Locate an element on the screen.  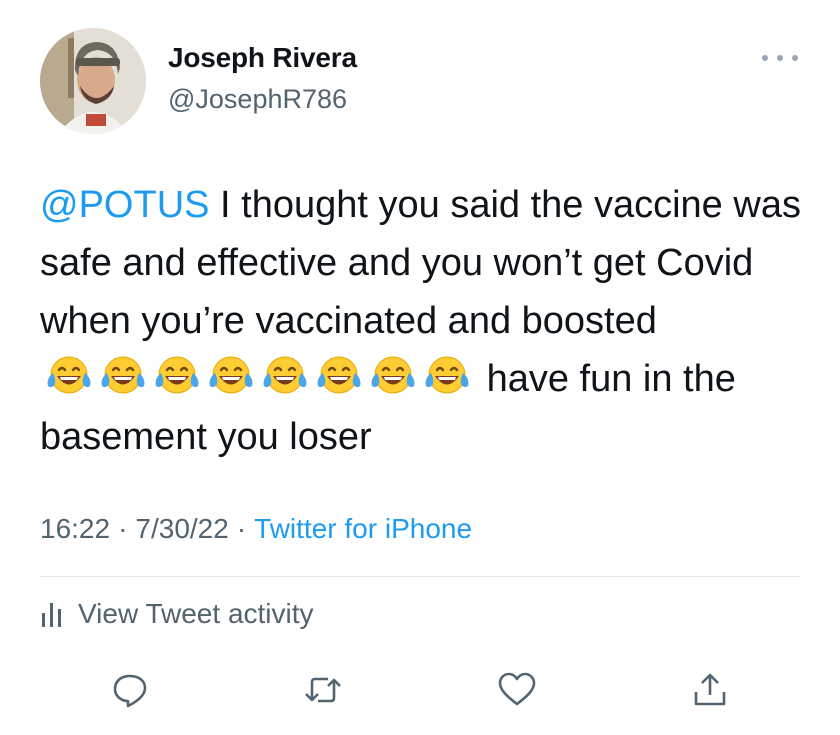
bar-chart-icon is located at coordinates (51, 615).